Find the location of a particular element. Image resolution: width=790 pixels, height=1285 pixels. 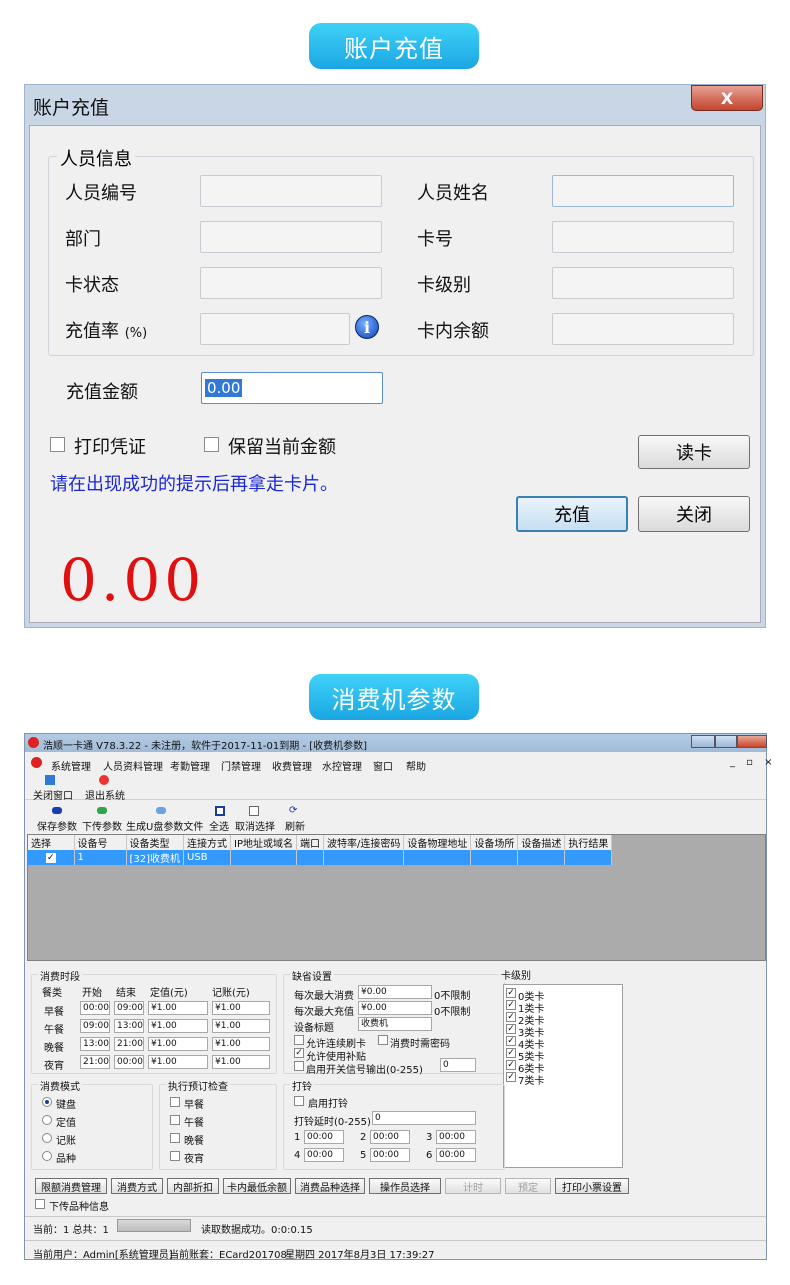

card-level-list: ✓ 0类卡 ✓ 1类卡 ✓ 2类卡 ✓ 3类卡 ✓ 4类卡 ✓ 5类卡 ✓ 6类卡 ✓ 7类卡 is located at coordinates (563, 1076).